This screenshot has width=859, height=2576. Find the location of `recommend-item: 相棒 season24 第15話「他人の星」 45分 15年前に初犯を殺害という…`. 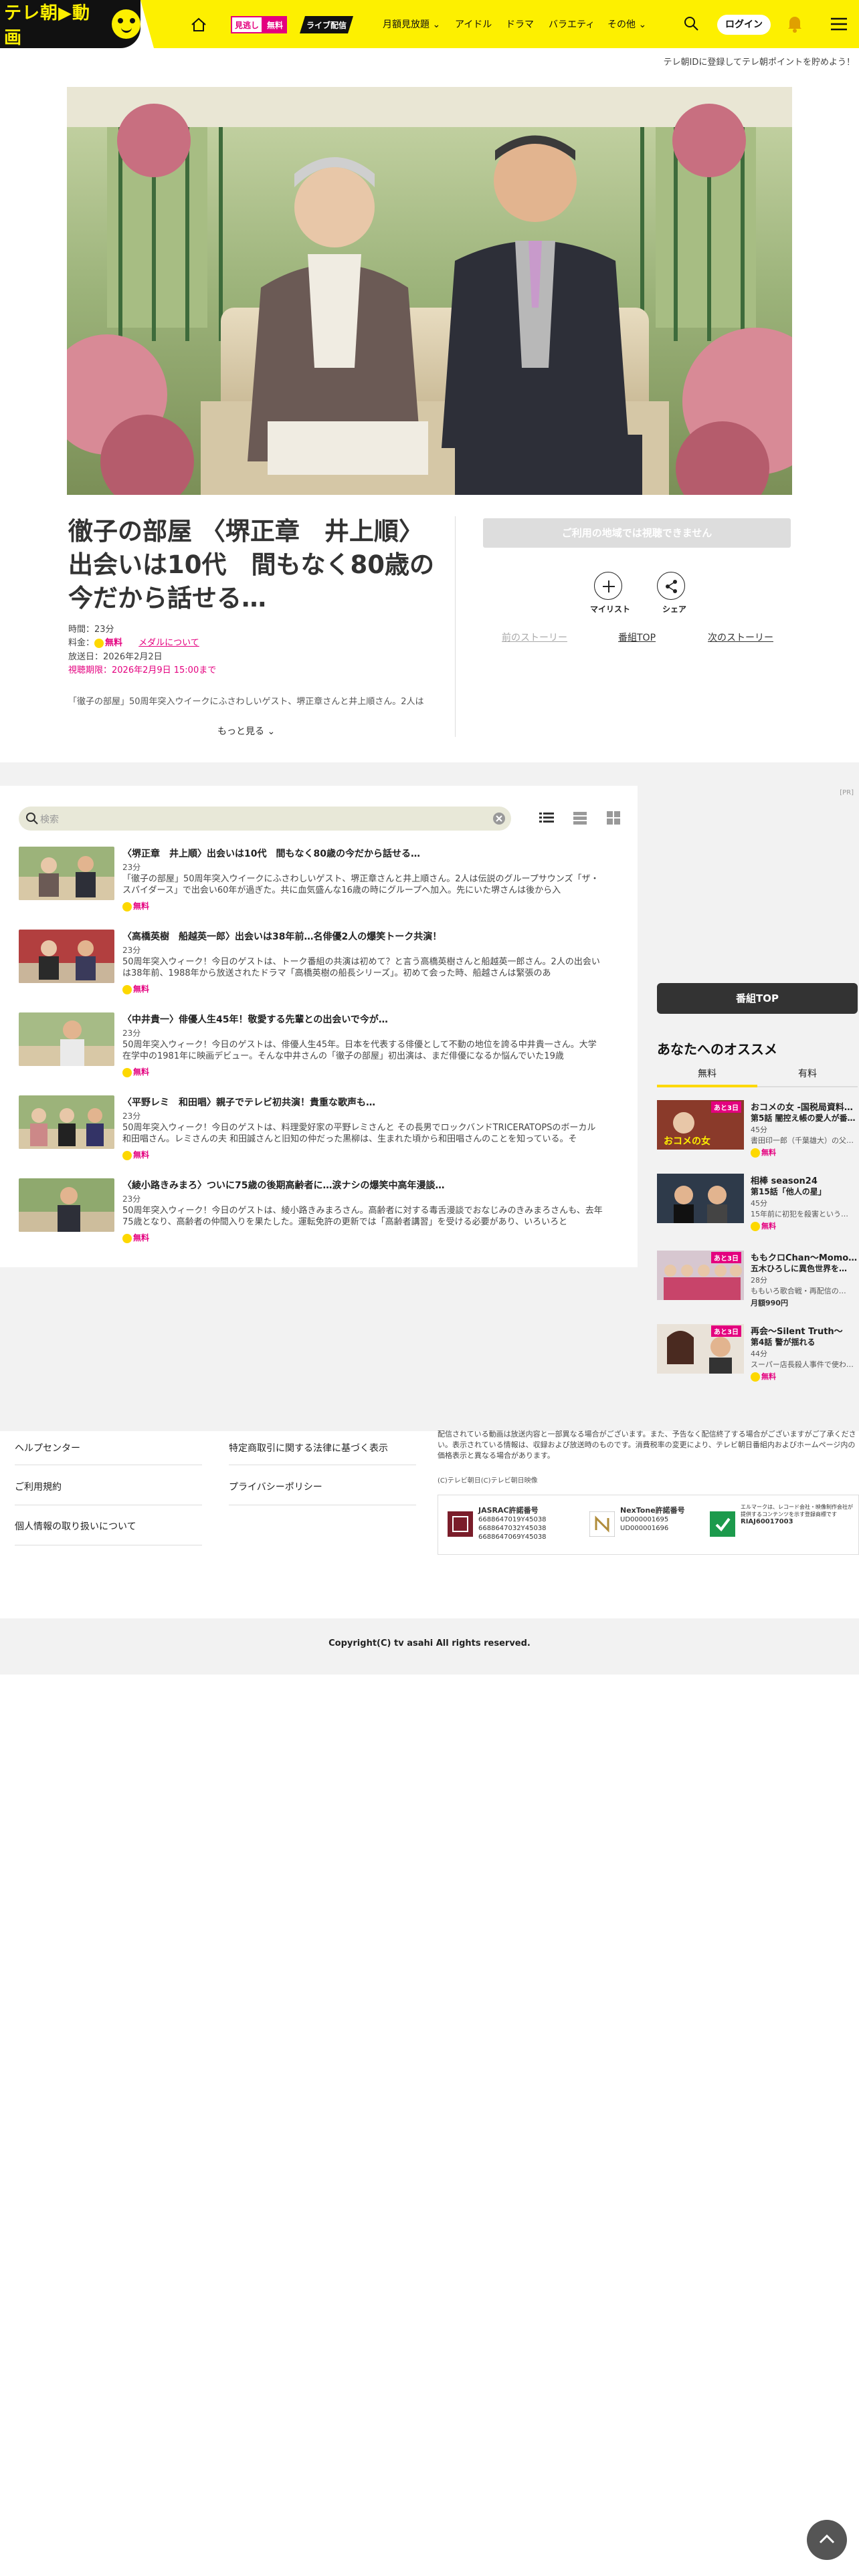

recommend-item: 相棒 season24 第15話「他人の星」 45分 15年前に初犯を殺害という… is located at coordinates (757, 1207).